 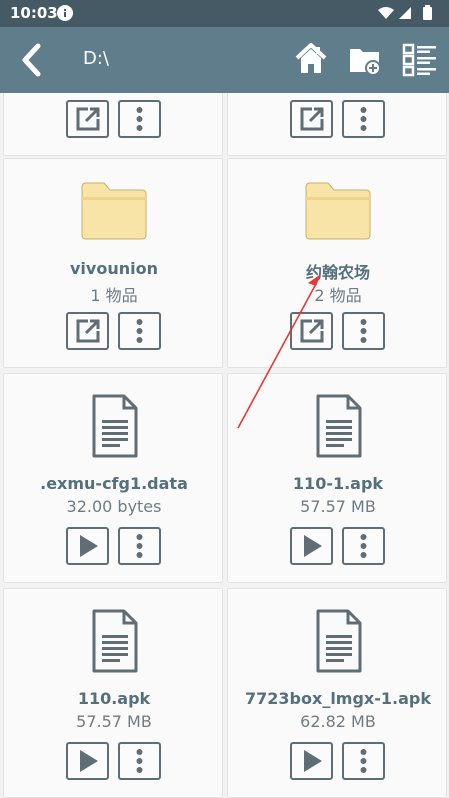 I want to click on file-card-partial-right, so click(x=337, y=124).